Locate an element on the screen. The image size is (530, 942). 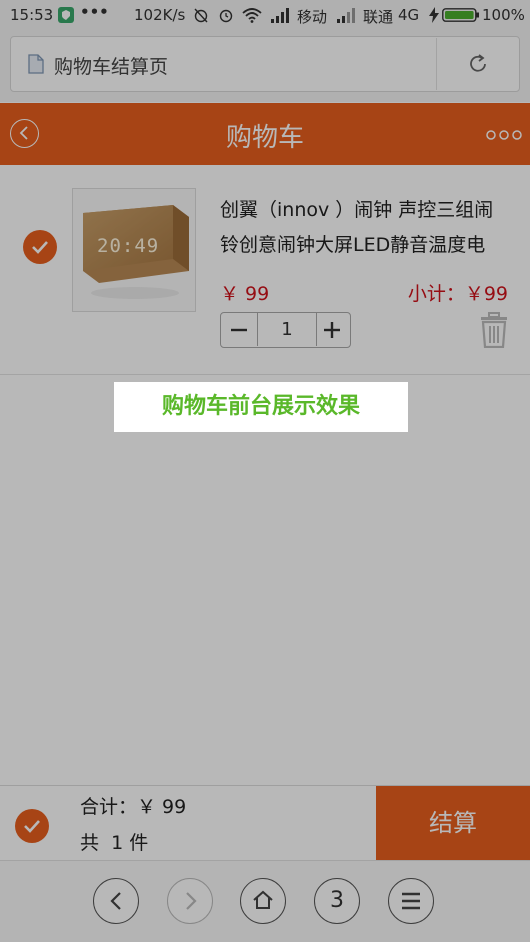
status-bar: 15:53 ••• 102K/s 移动 联通 4G 100% is located at coordinates (265, 16).